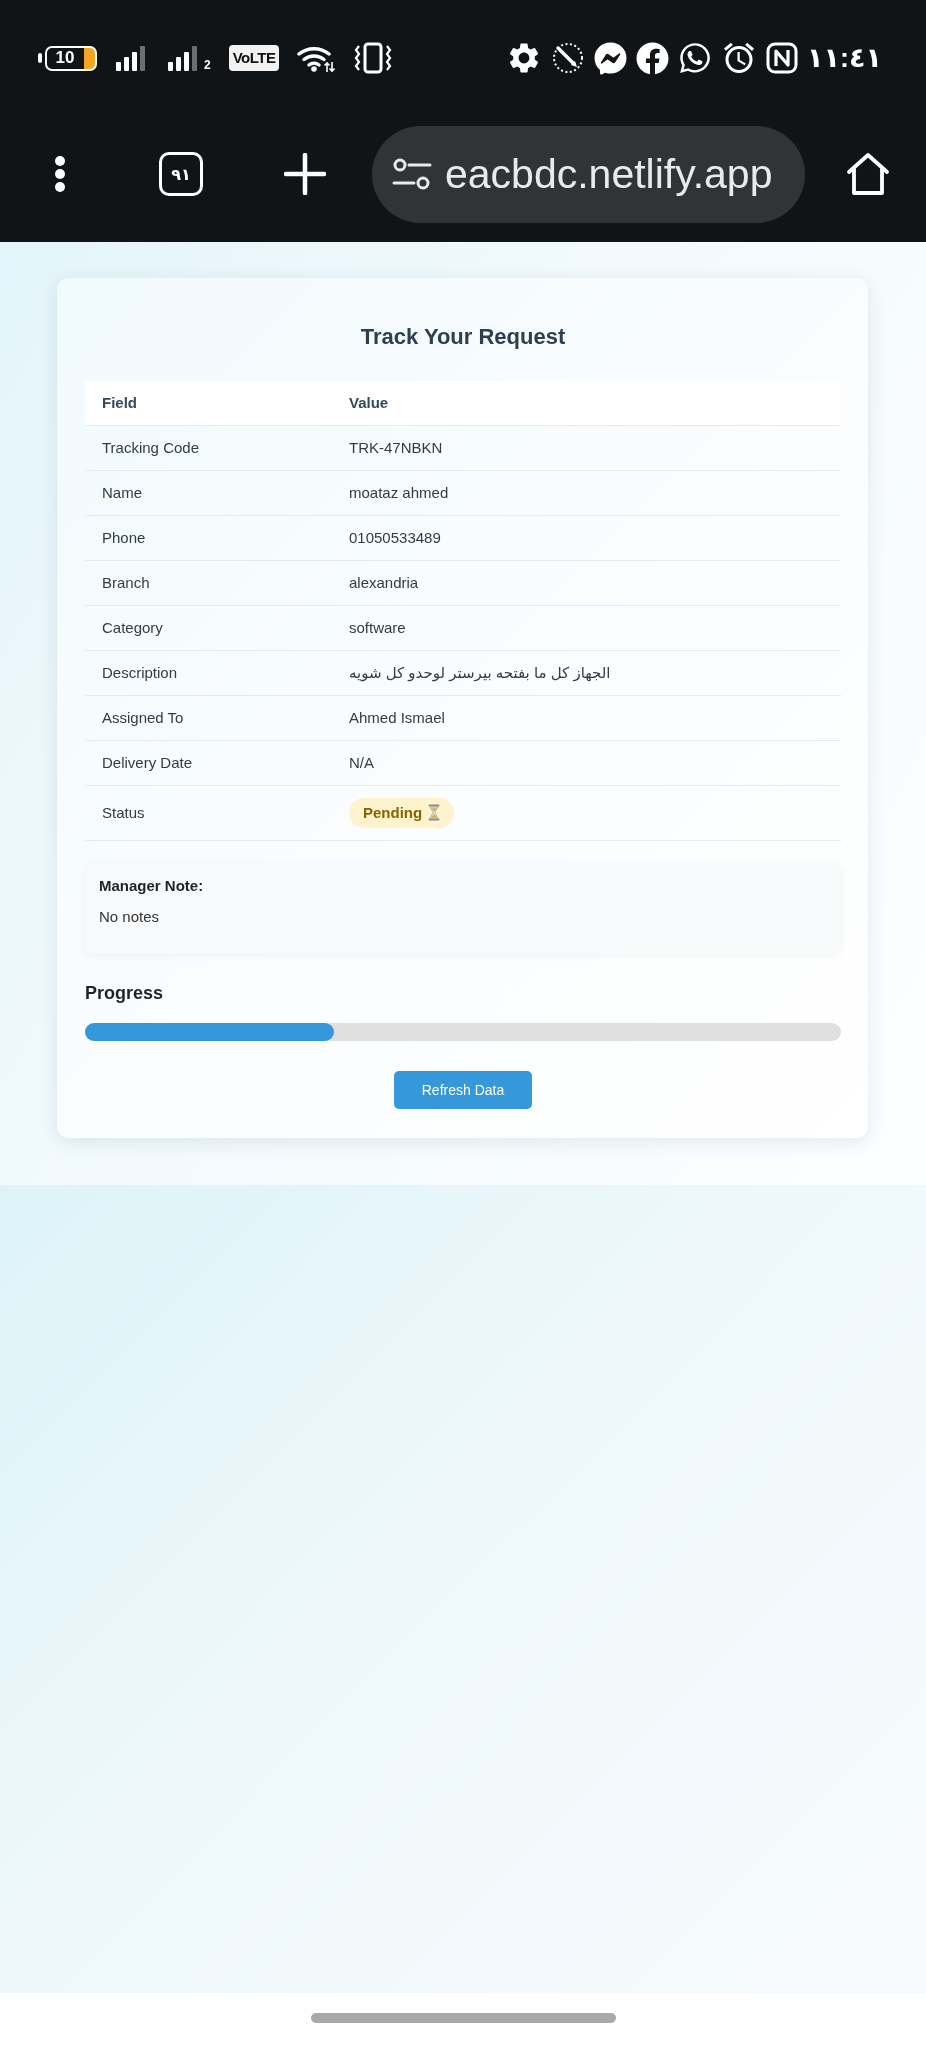 This screenshot has width=926, height=2048. Describe the element at coordinates (568, 58) in the screenshot. I see `needle-dial-icon` at that location.